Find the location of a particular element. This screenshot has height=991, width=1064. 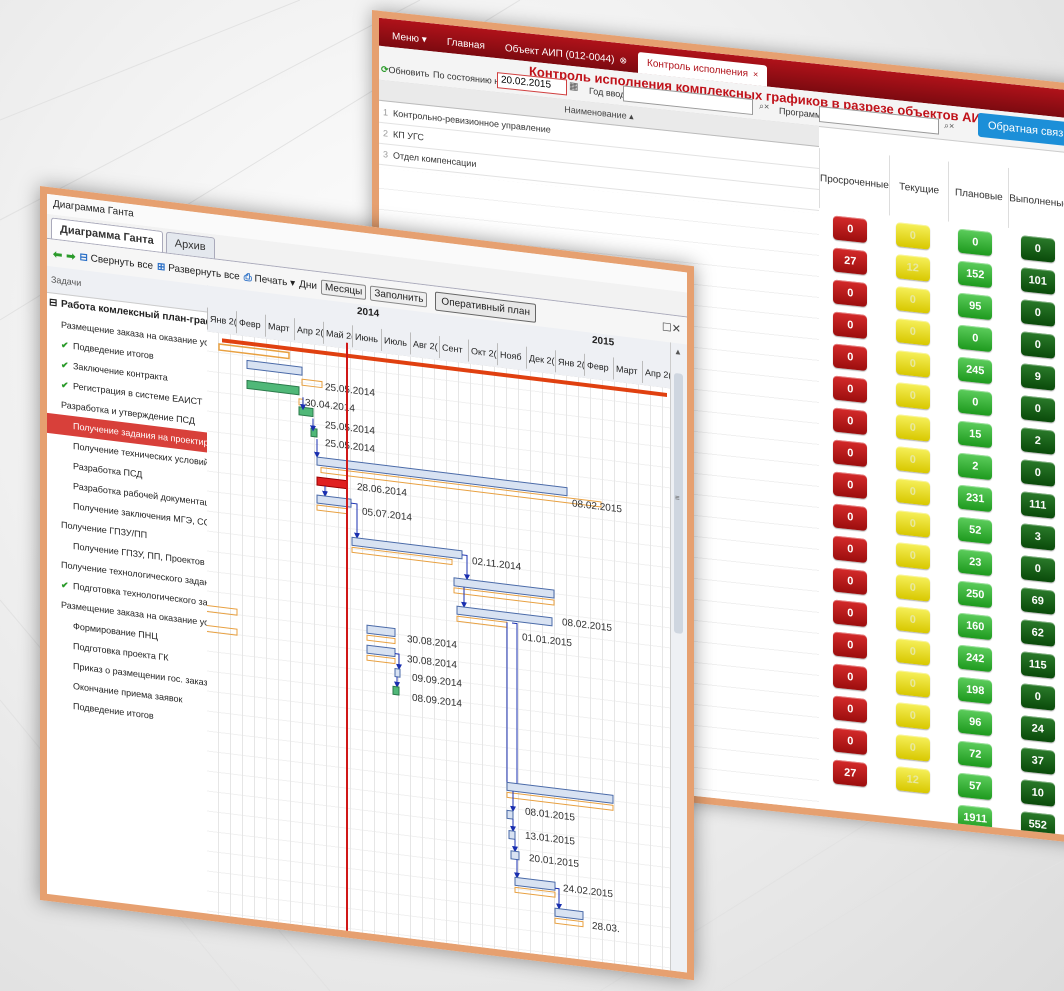

planned-badge: 1911 is located at coordinates (975, 818).